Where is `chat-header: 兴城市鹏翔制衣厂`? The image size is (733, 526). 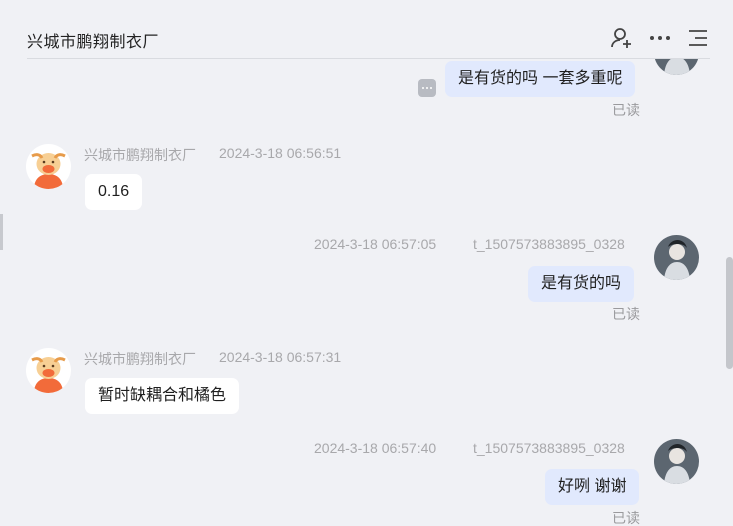 chat-header: 兴城市鹏翔制衣厂 is located at coordinates (366, 29).